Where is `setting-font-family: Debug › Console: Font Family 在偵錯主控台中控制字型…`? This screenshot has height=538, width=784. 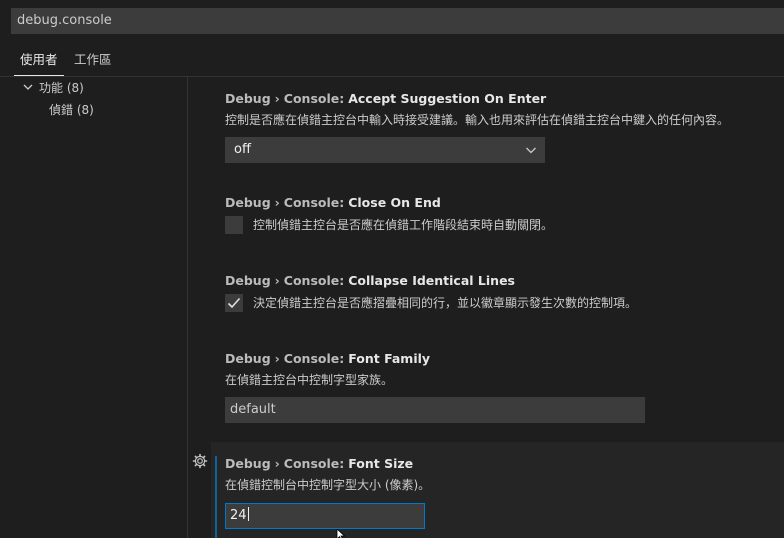
setting-font-family: Debug › Console: Font Family 在偵錯主控台中控制字型… is located at coordinates (435, 387).